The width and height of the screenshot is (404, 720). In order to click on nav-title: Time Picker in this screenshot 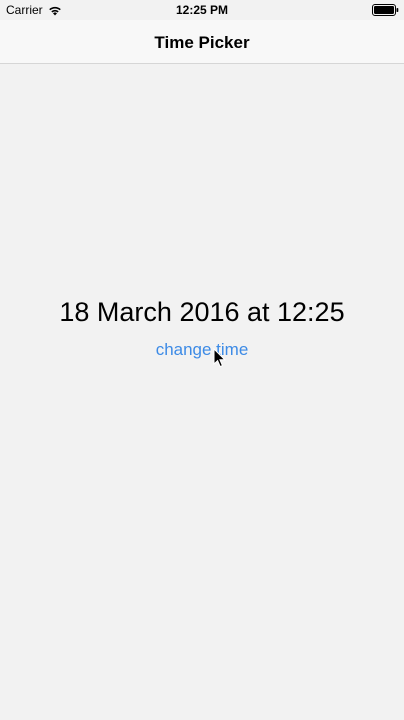, I will do `click(202, 42)`.